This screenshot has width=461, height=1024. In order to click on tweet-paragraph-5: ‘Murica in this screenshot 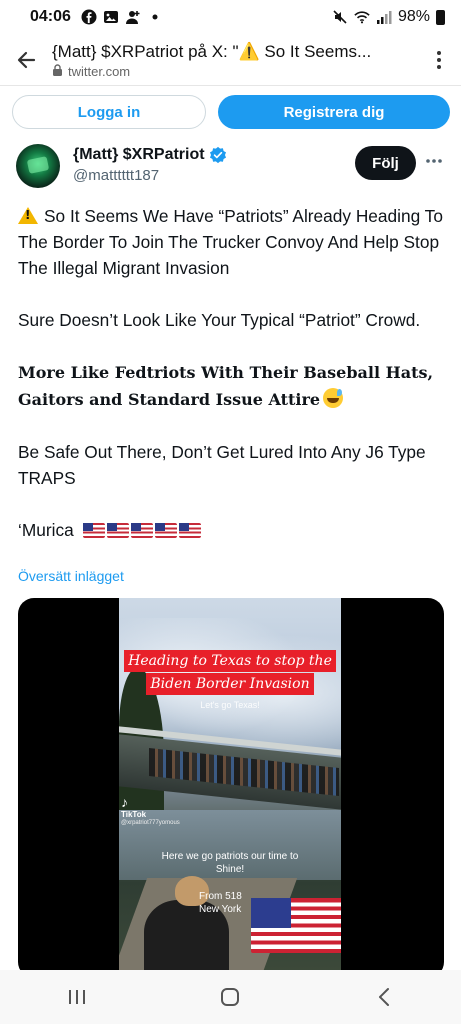, I will do `click(233, 530)`.